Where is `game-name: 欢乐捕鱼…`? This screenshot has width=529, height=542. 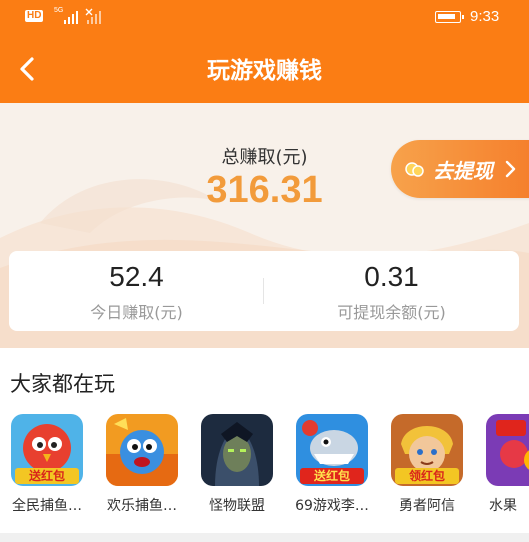 game-name: 欢乐捕鱼… is located at coordinates (142, 506).